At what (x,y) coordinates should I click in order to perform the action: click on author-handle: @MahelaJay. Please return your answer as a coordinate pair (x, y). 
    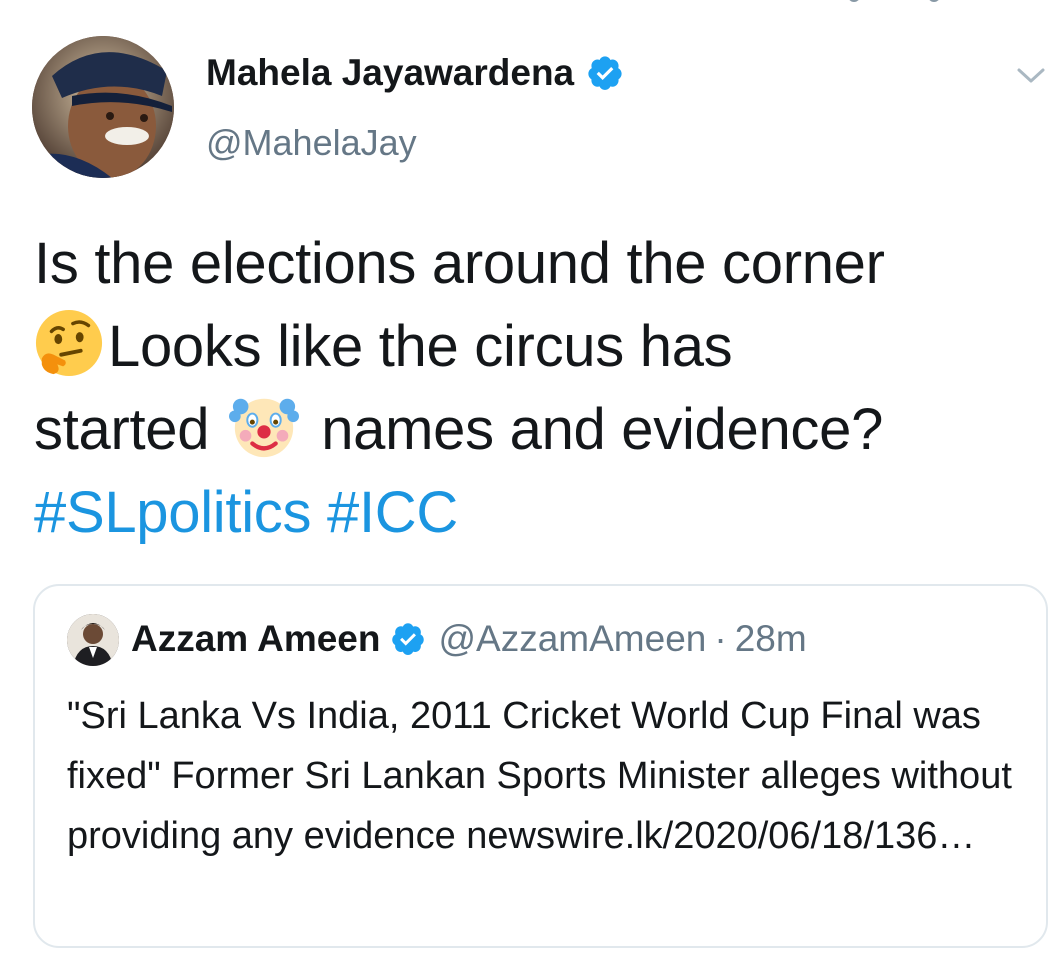
    Looking at the image, I should click on (311, 143).